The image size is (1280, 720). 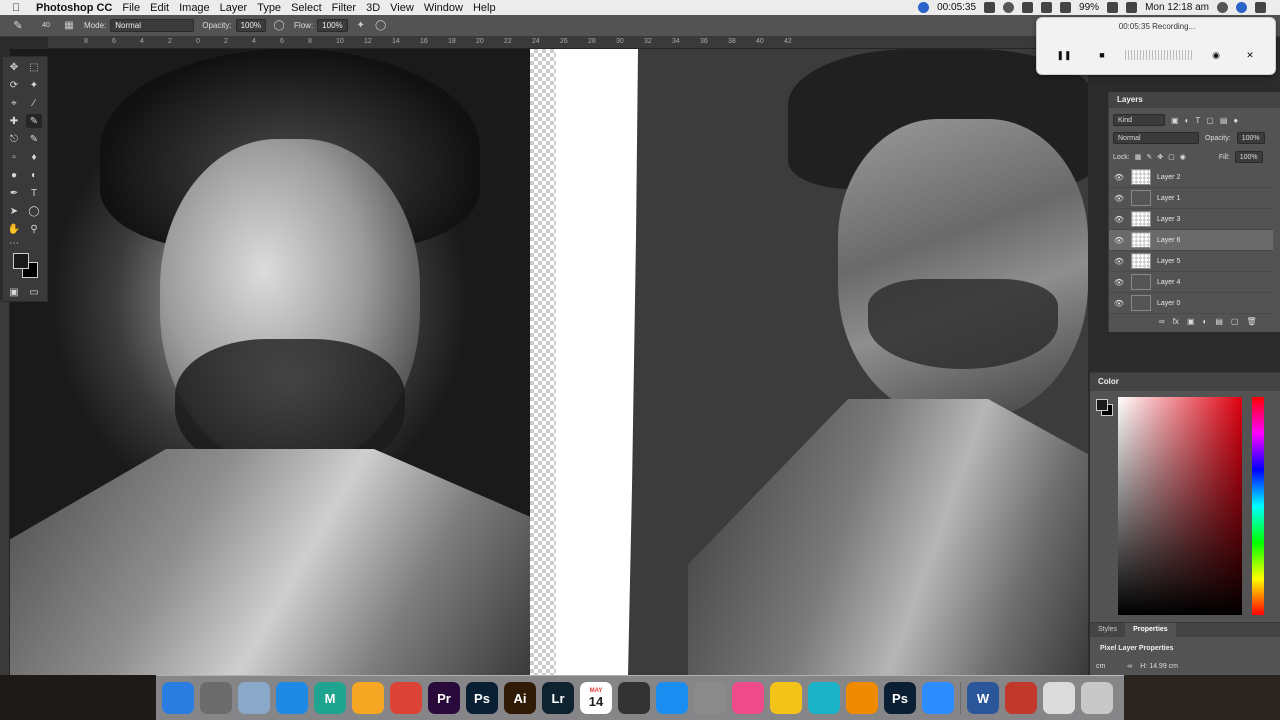 I want to click on menu-edit: Edit, so click(x=159, y=8).